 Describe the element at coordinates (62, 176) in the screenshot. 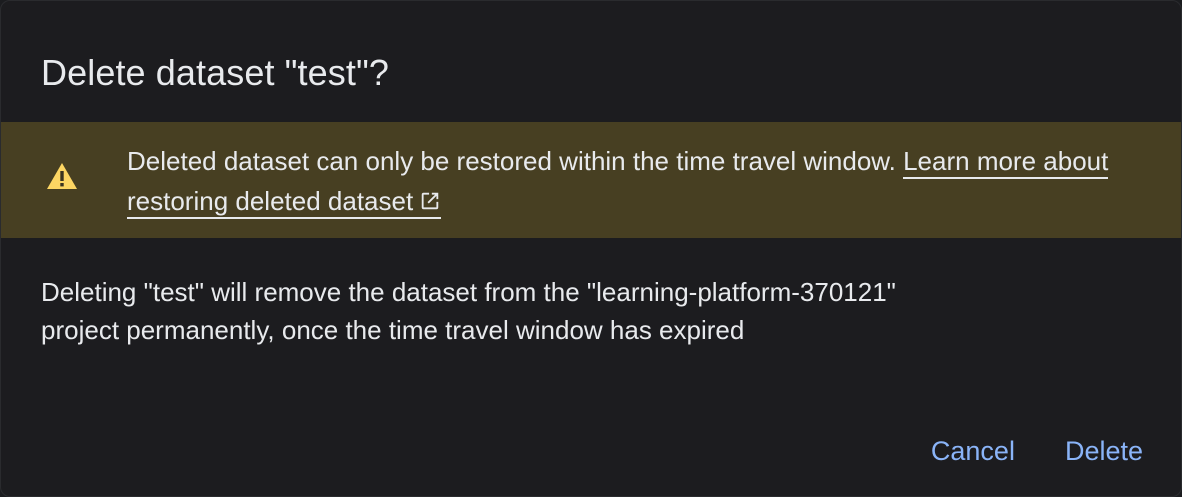

I see `warning-triangle-icon` at that location.